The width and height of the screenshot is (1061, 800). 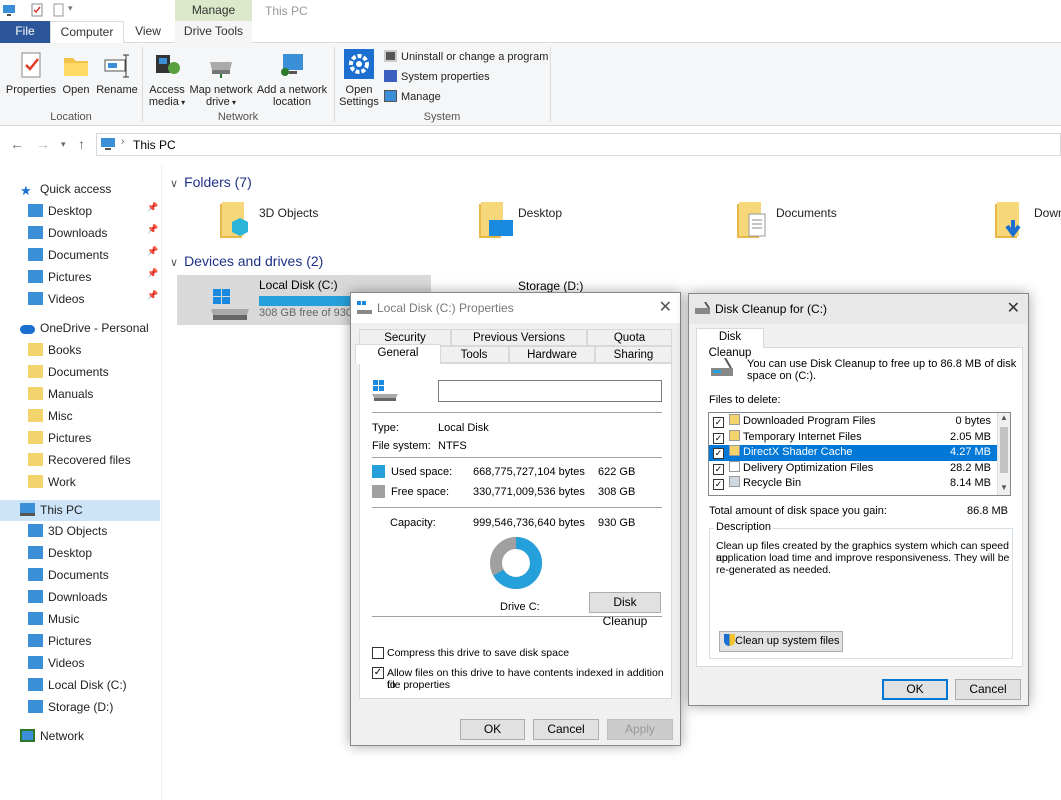 I want to click on nav-pc-desktop: Desktop, so click(x=60, y=553).